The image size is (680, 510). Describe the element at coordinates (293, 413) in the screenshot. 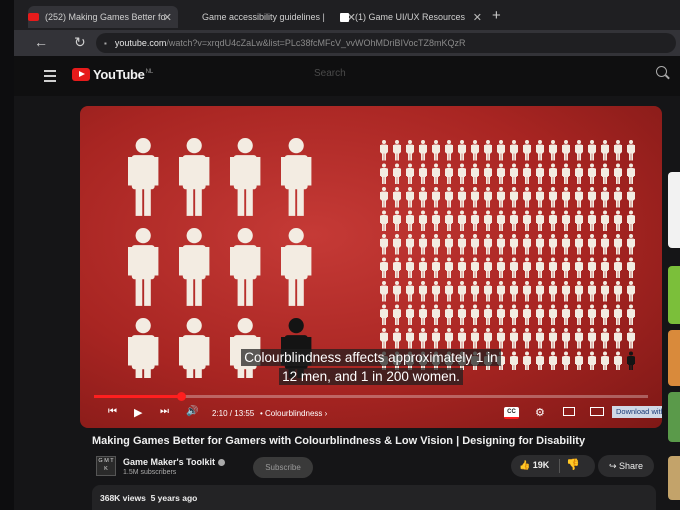

I see `chapter-button: • Colourblindness ›` at that location.